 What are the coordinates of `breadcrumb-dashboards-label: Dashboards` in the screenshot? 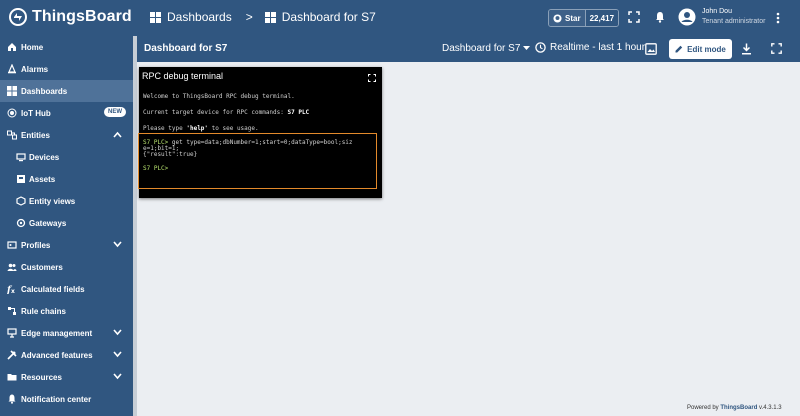 It's located at (199, 17).